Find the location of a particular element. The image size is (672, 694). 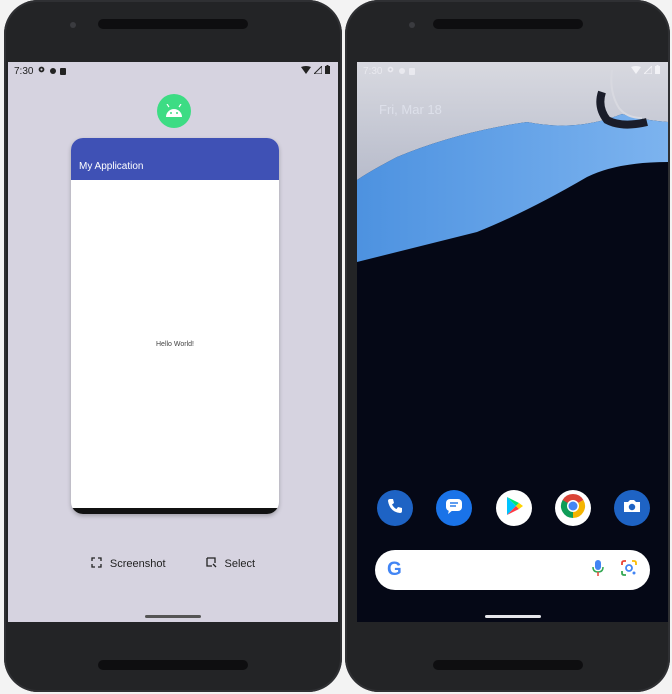

android-robot-icon is located at coordinates (174, 110).